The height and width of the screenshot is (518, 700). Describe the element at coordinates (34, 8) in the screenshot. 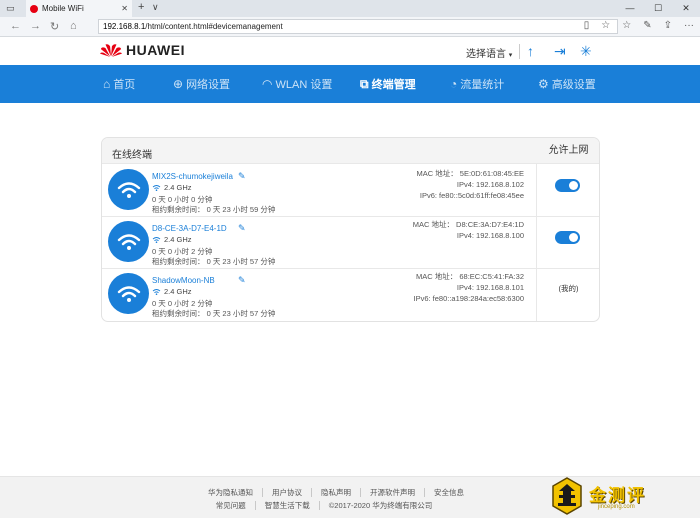

I see `huawei-favicon` at that location.